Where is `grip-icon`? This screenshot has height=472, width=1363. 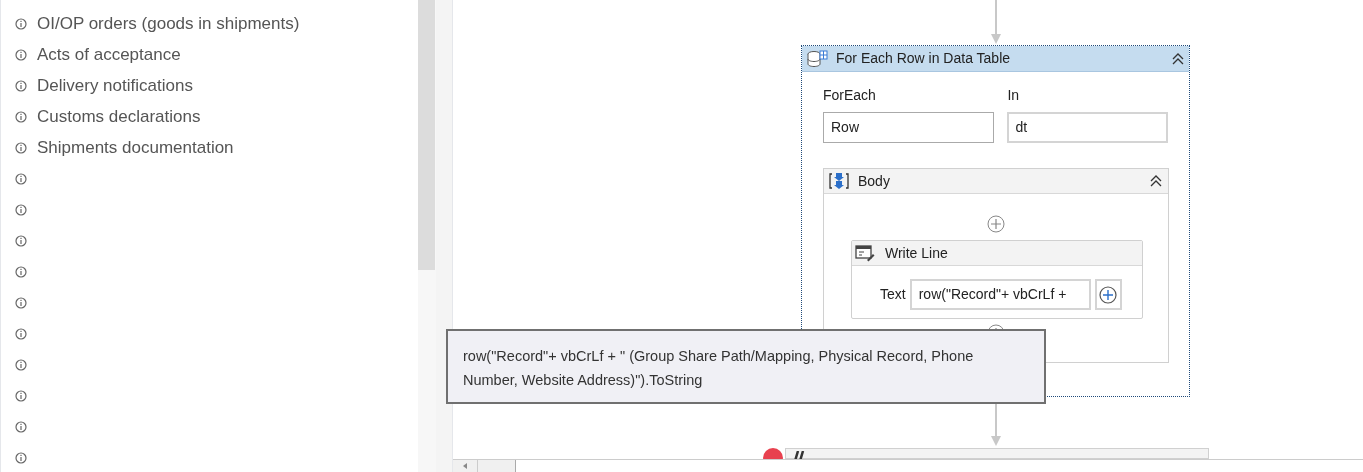
grip-icon is located at coordinates (799, 456).